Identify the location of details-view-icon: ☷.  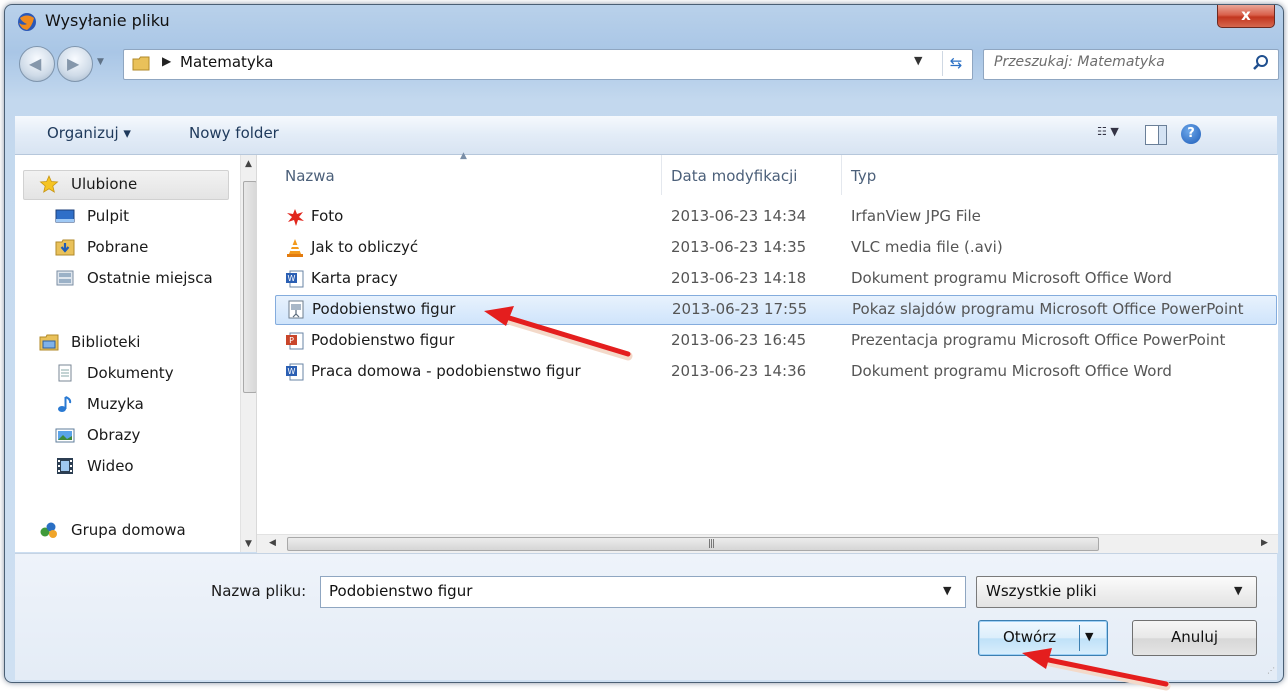
(1102, 131).